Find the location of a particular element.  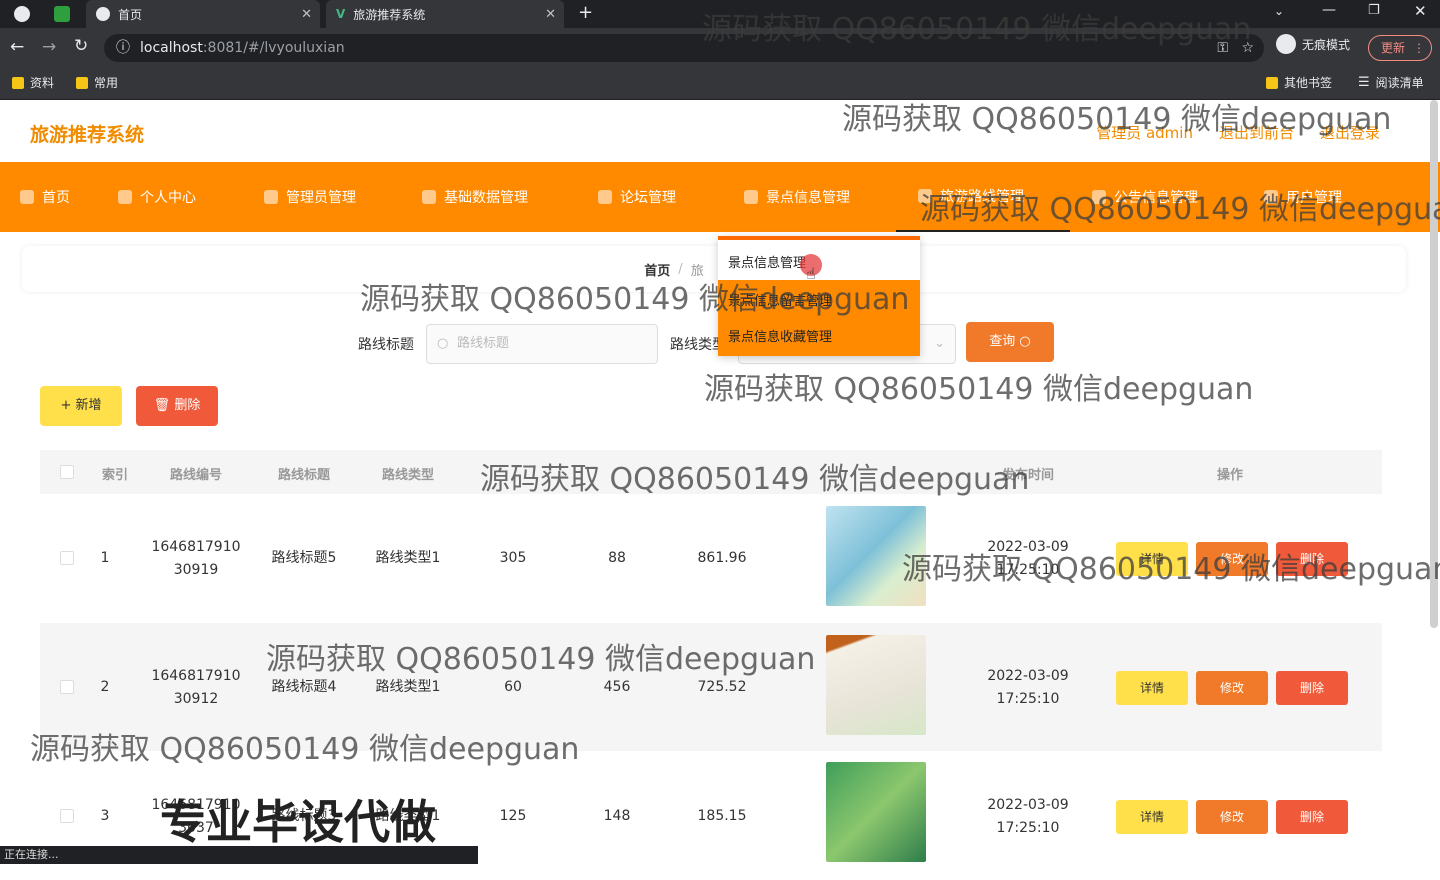

nav-scenic: 景点信息管理 is located at coordinates (809, 197).